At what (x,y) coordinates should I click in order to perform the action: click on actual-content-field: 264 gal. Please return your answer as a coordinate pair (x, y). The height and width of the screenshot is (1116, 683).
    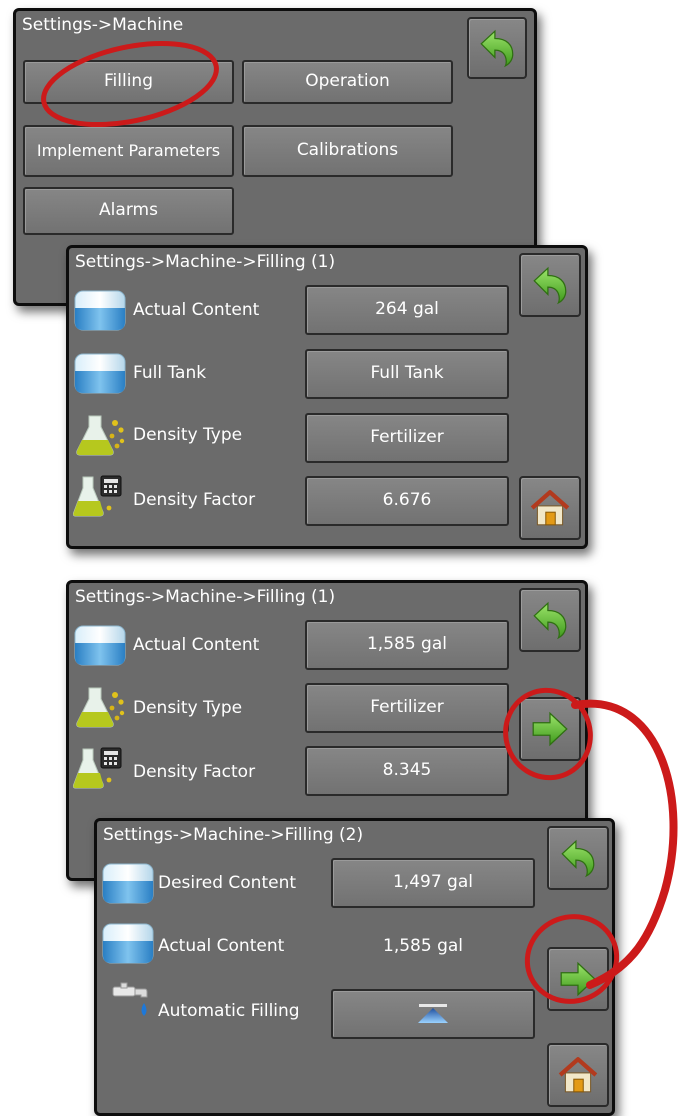
    Looking at the image, I should click on (407, 310).